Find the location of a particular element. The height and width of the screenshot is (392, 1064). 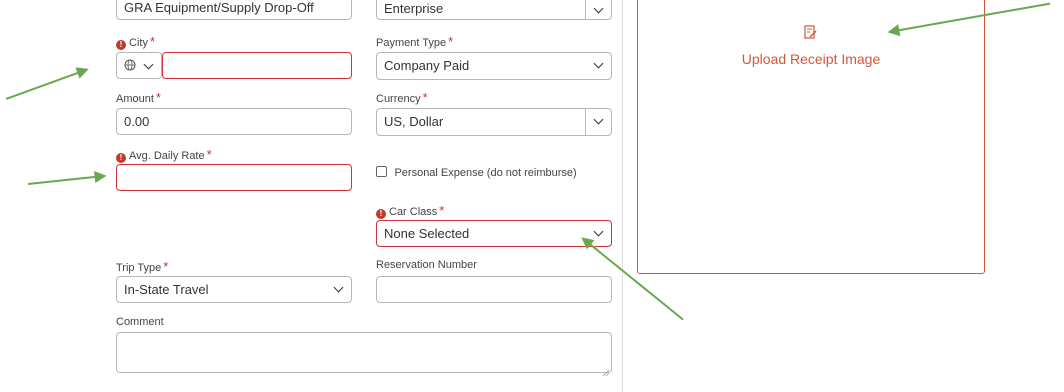

trip-type-select: In-State Travel is located at coordinates (234, 289).